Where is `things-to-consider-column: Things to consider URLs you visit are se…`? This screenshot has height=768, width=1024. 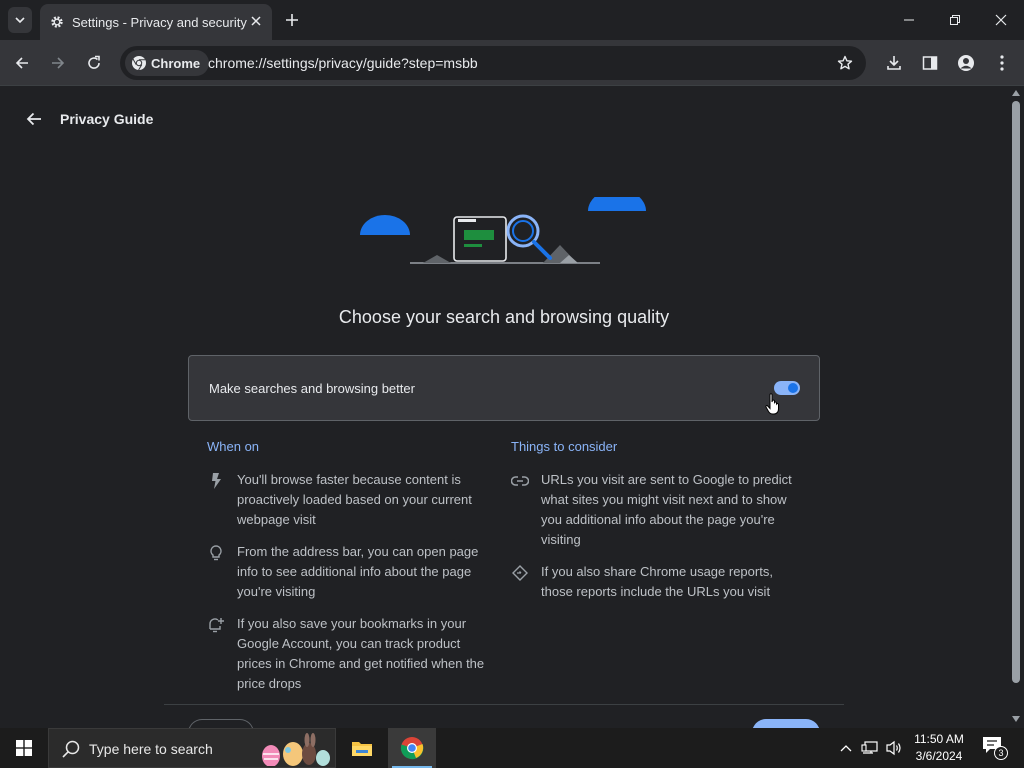 things-to-consider-column: Things to consider URLs you visit are se… is located at coordinates (656, 526).